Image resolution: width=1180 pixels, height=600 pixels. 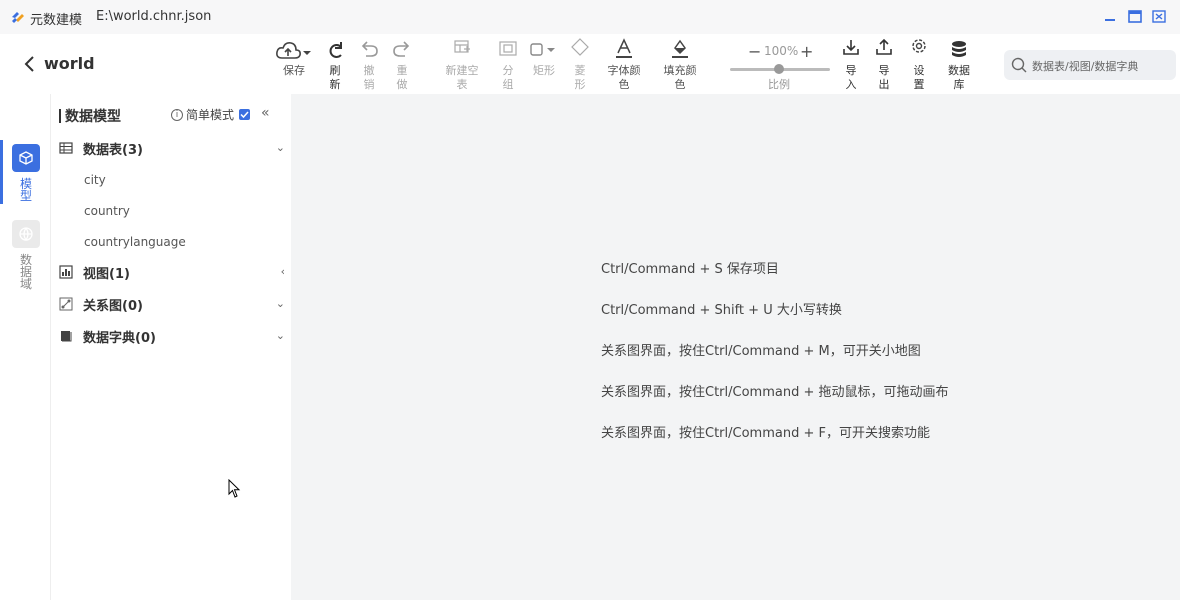 I want to click on undo-button: 撤销, so click(x=369, y=64).